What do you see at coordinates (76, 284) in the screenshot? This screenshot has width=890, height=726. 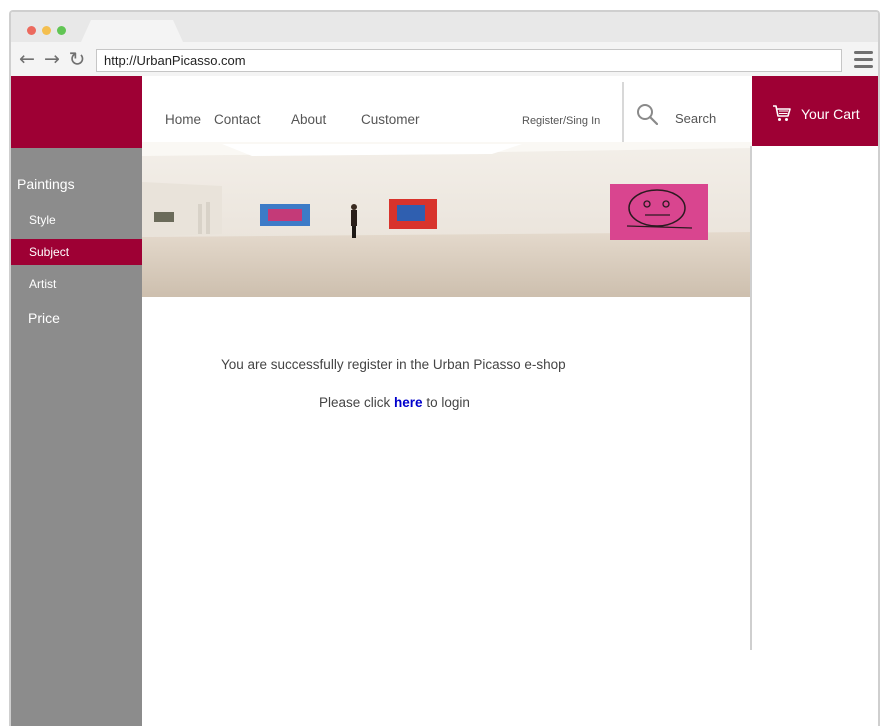 I see `sidebar-item-artist: Artist` at bounding box center [76, 284].